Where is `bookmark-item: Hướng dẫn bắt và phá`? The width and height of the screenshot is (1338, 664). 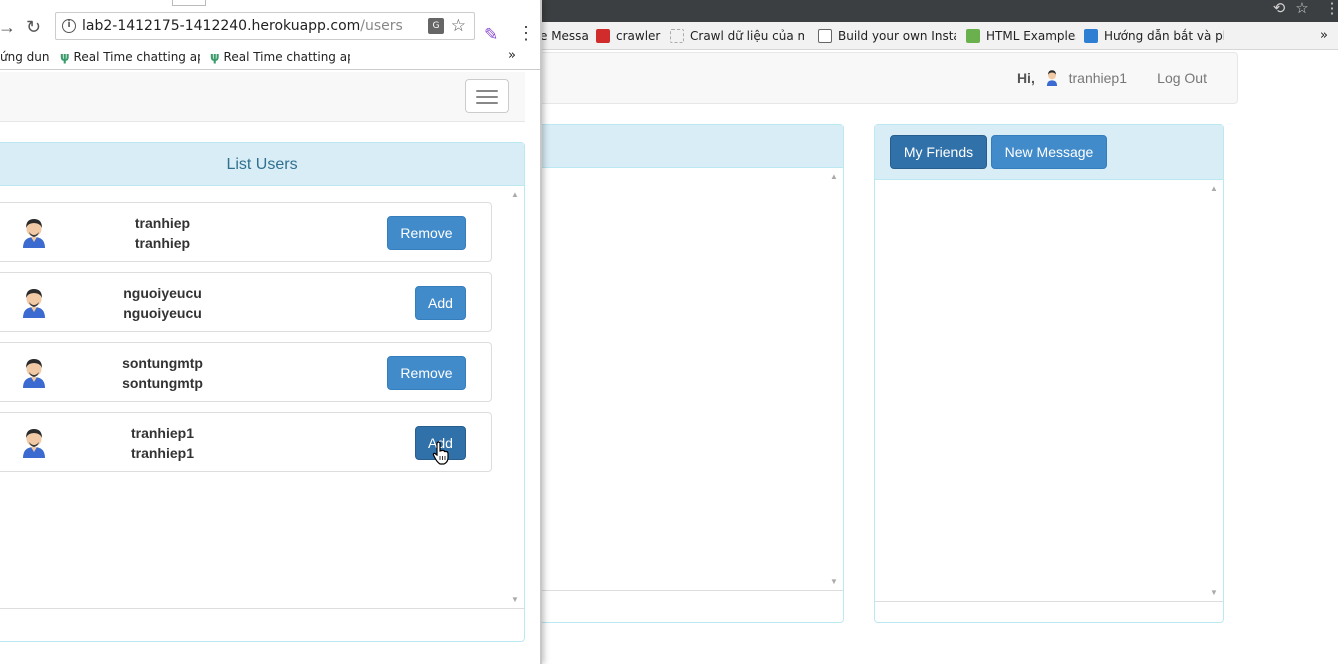 bookmark-item: Hướng dẫn bắt và phá is located at coordinates (1154, 36).